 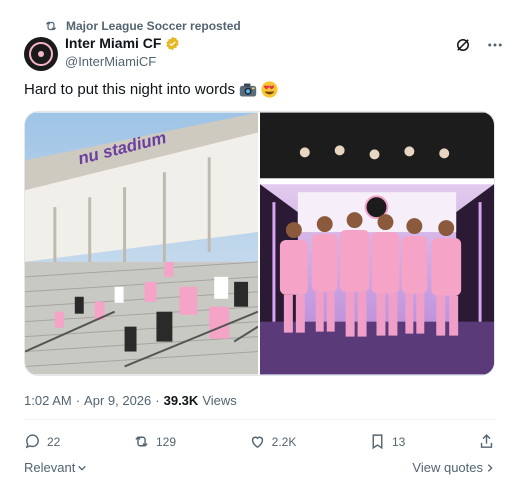 What do you see at coordinates (117, 400) in the screenshot?
I see `post-date: Apr 9, 2026` at bounding box center [117, 400].